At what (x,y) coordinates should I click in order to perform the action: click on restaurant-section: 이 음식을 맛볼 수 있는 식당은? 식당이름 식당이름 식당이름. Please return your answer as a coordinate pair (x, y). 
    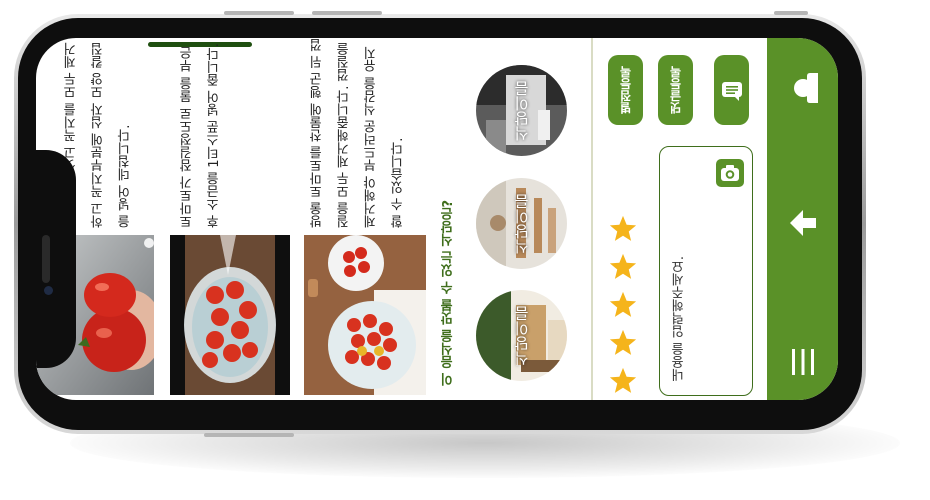
    Looking at the image, I should click on (511, 219).